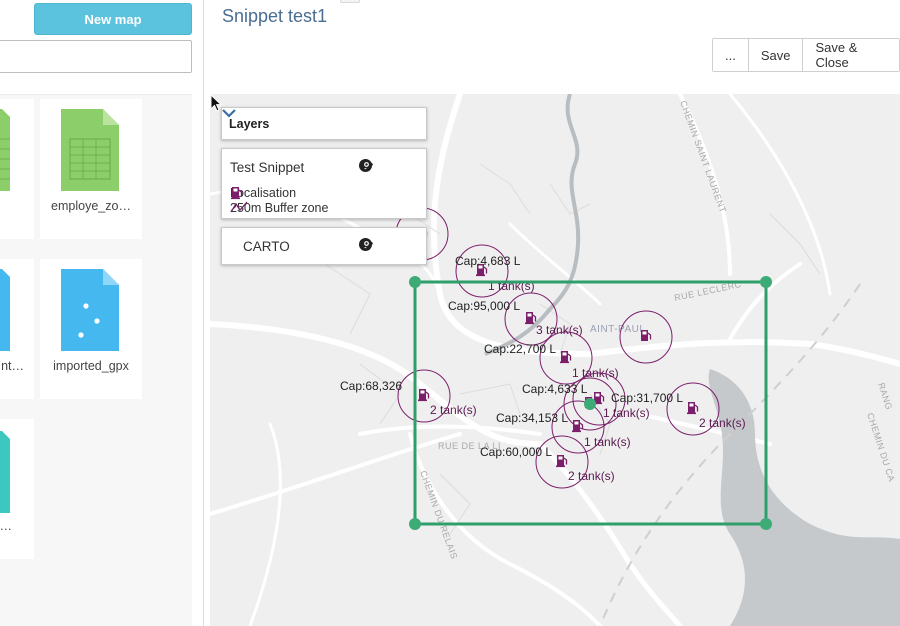 The image size is (900, 626). I want to click on capacity-label: Cap:4,683 L, so click(488, 261).